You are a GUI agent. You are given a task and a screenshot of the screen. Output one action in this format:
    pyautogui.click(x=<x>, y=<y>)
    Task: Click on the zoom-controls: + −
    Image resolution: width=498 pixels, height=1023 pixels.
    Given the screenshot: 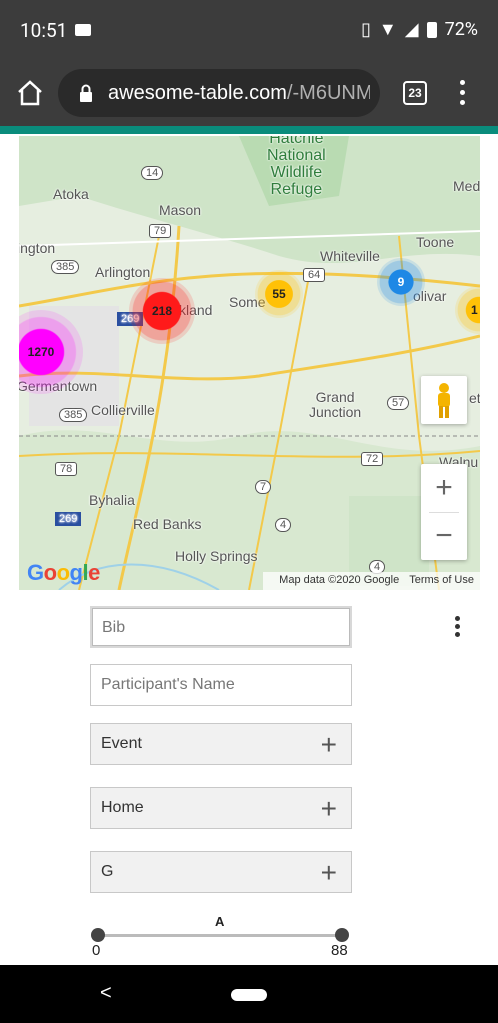 What is the action you would take?
    pyautogui.click(x=444, y=512)
    